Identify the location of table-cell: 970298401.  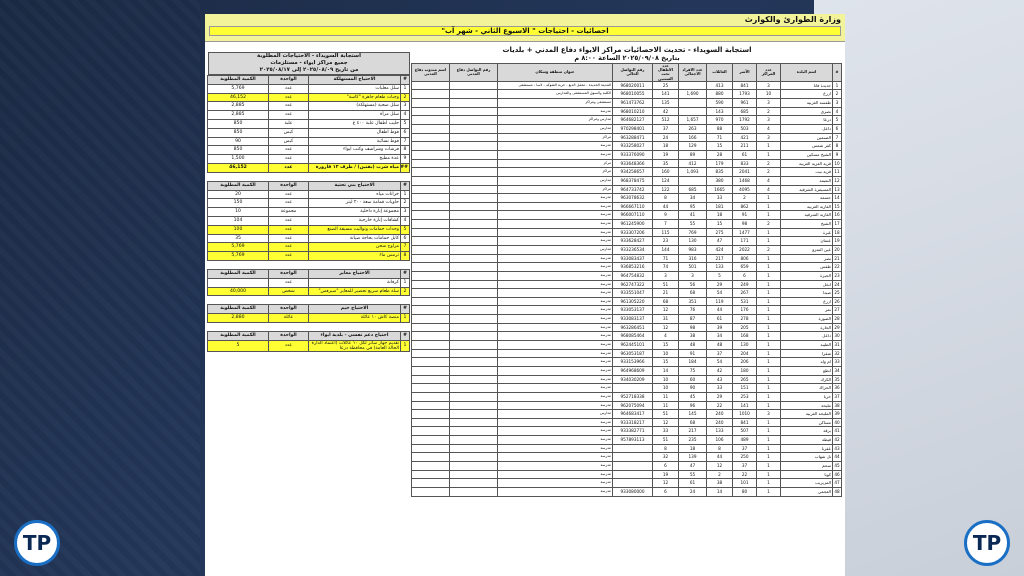
(632, 129).